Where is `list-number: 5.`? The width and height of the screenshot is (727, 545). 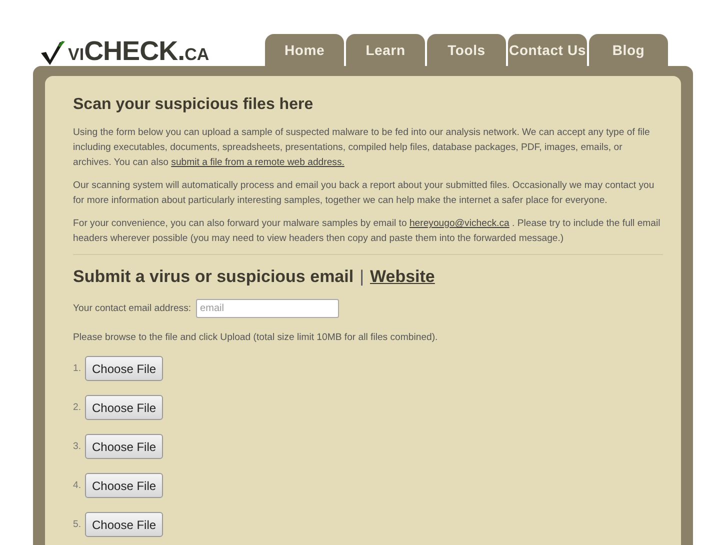
list-number: 5. is located at coordinates (77, 524).